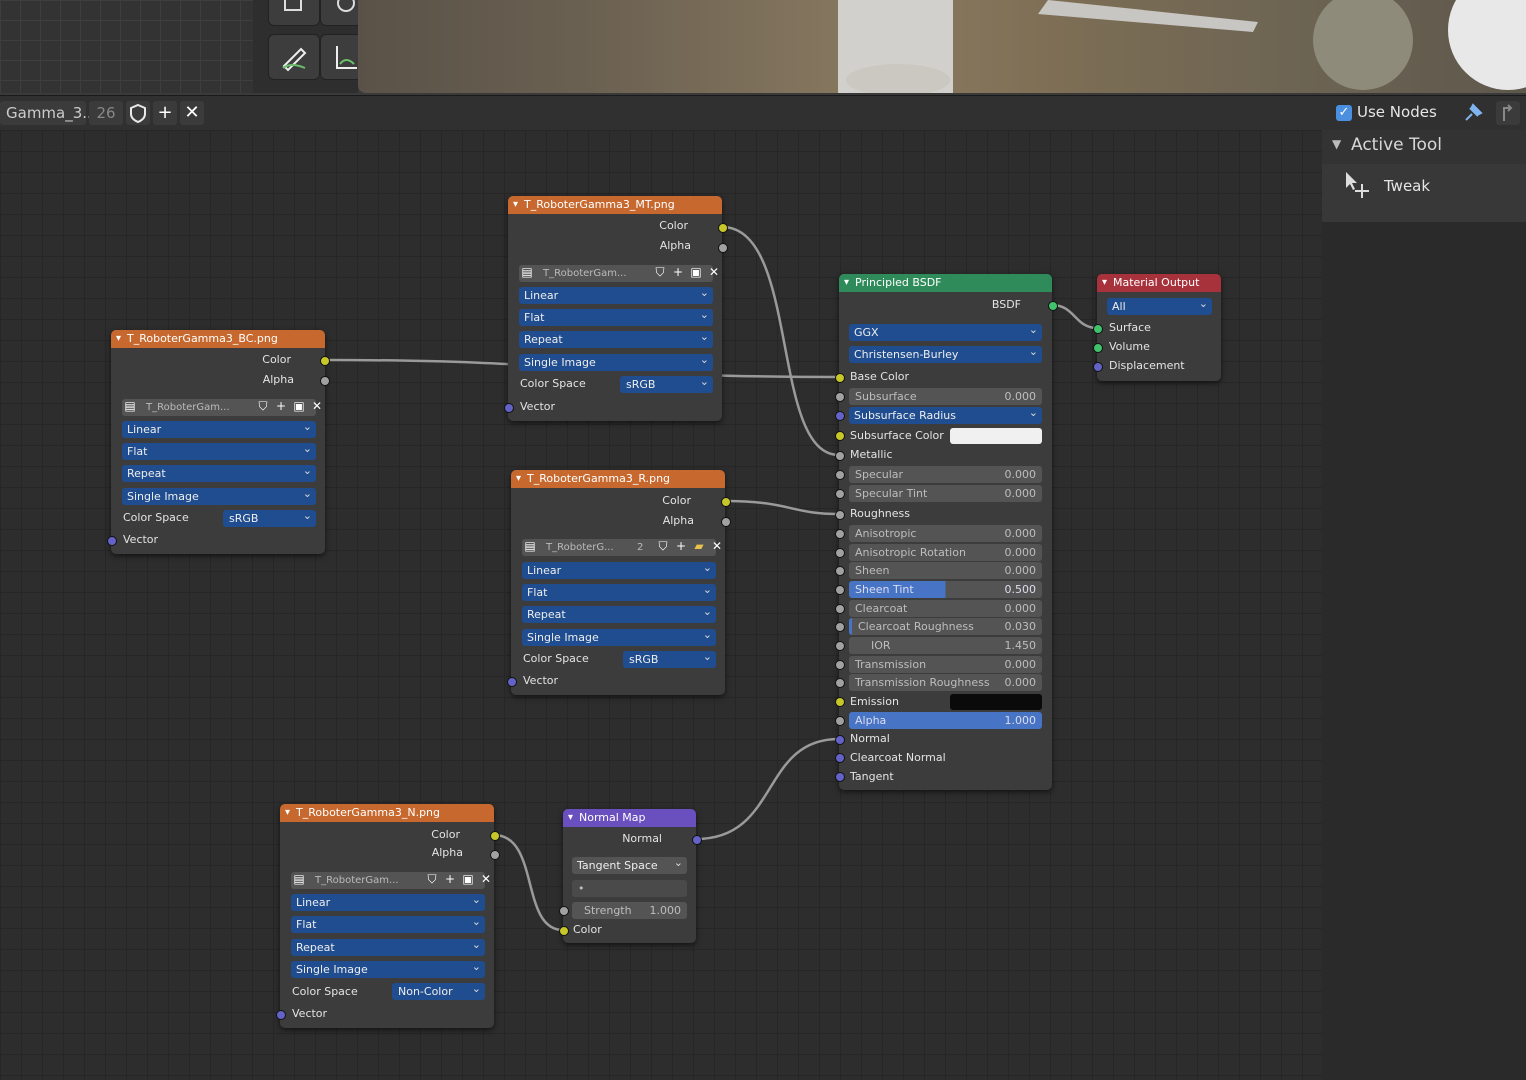 Image resolution: width=1526 pixels, height=1080 pixels. I want to click on normal-socket, so click(840, 740).